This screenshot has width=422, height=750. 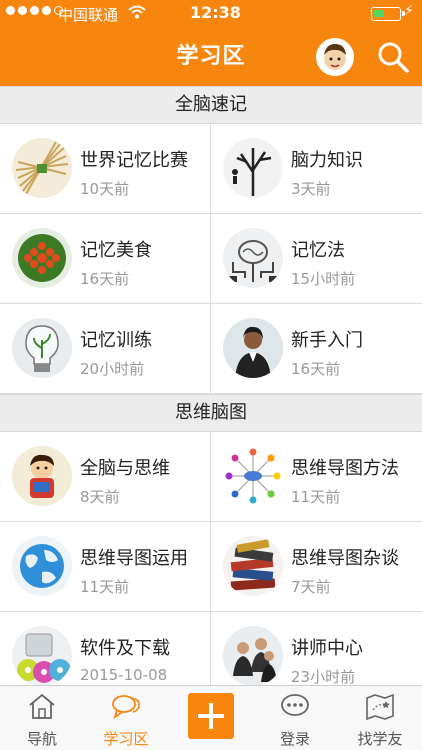 I want to click on charging-icon: ⚡, so click(x=409, y=11).